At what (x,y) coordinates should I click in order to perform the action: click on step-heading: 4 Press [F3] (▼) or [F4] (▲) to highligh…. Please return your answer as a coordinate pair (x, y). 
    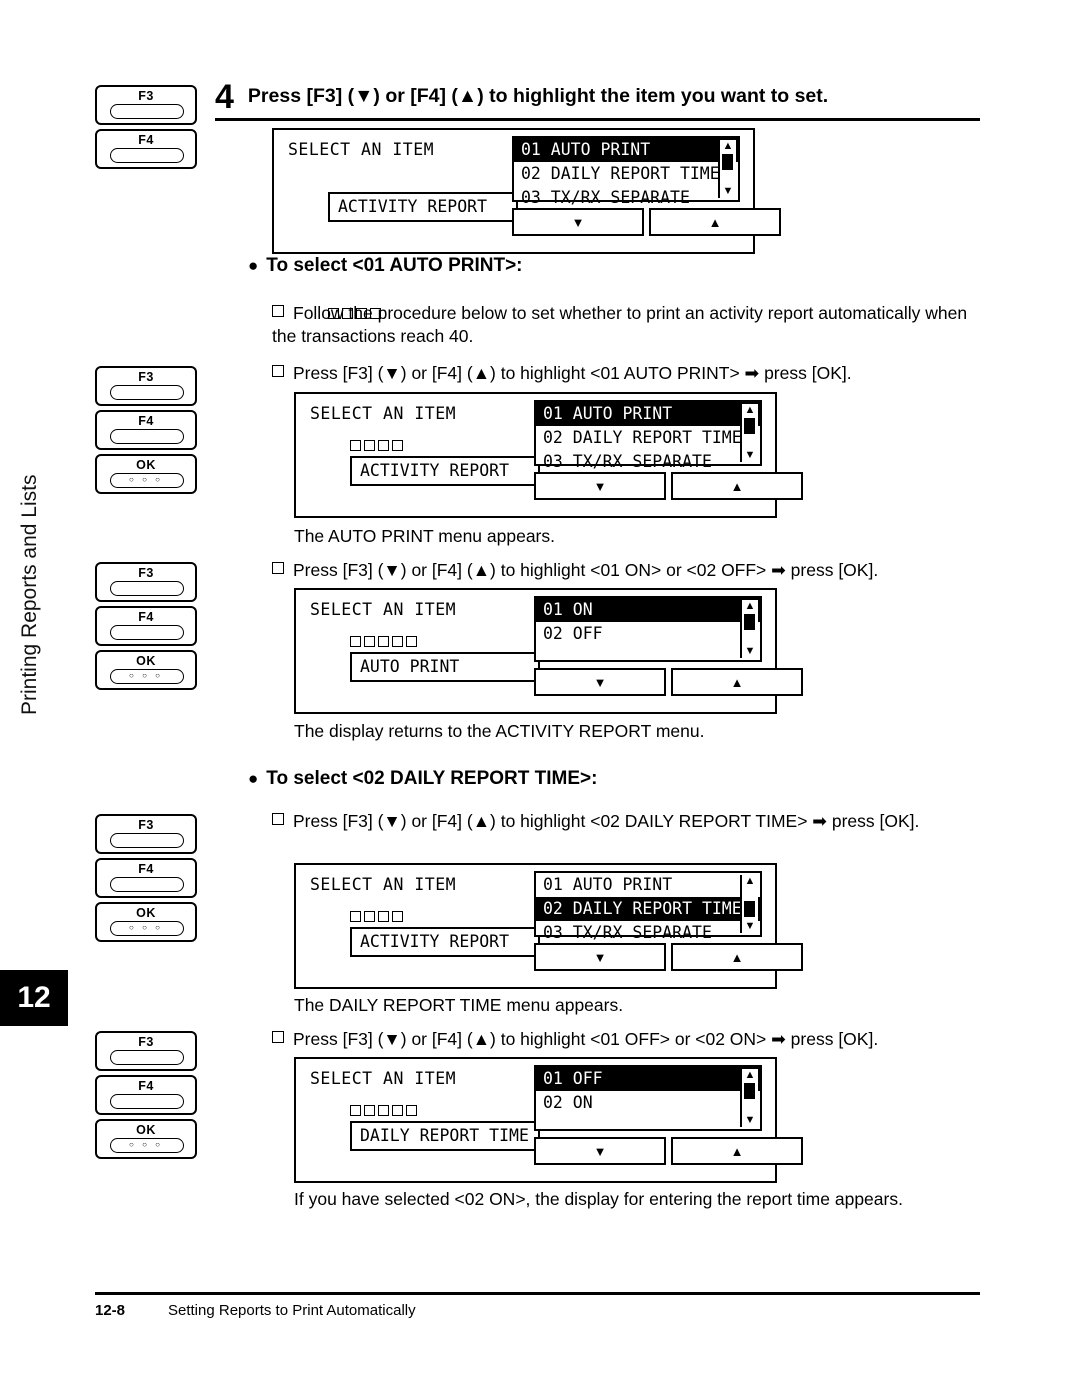
    Looking at the image, I should click on (615, 97).